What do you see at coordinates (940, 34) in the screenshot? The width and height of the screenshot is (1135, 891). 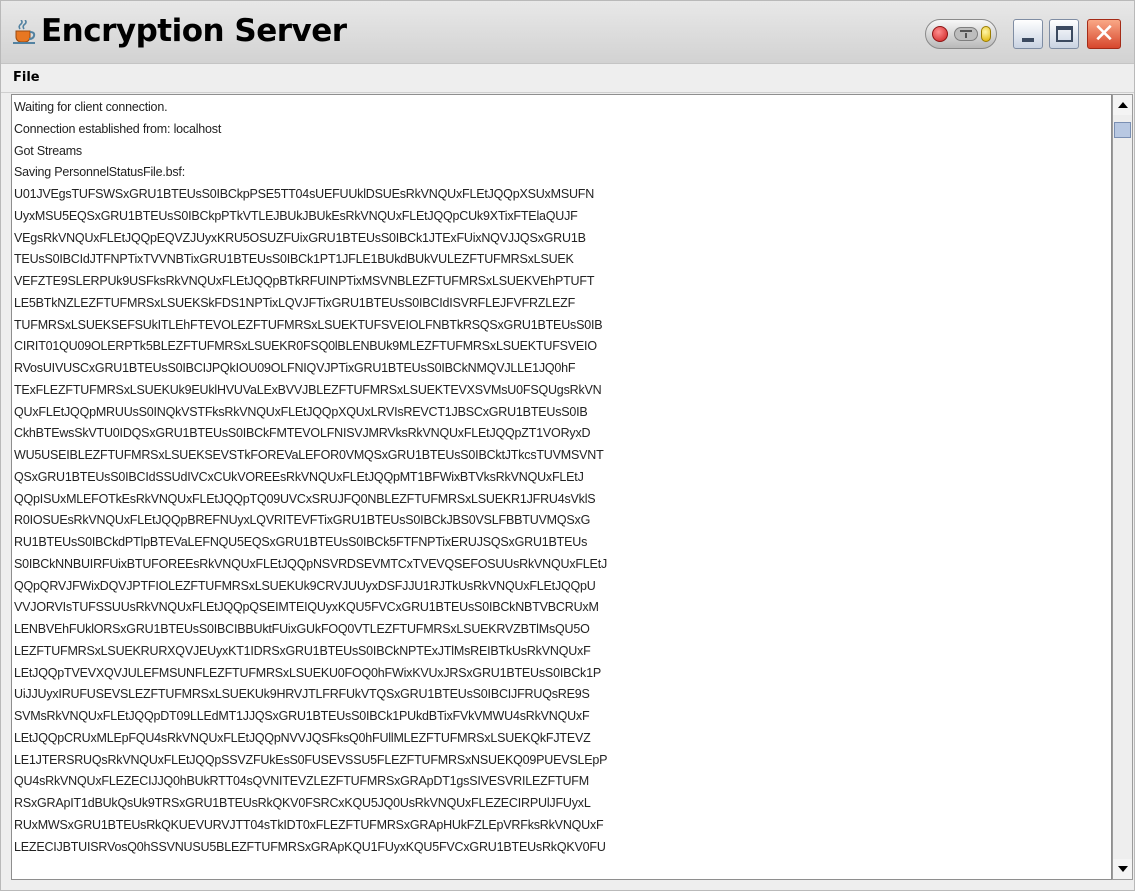 I see `record-icon` at bounding box center [940, 34].